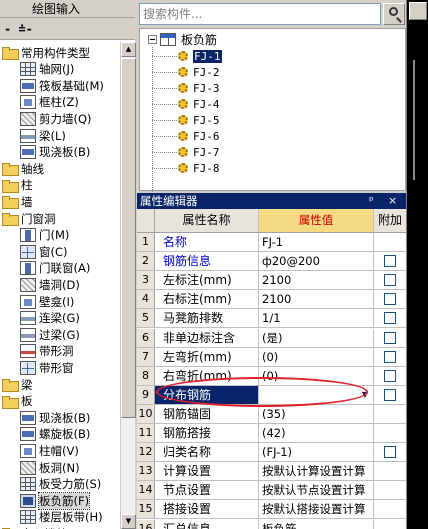 This screenshot has width=428, height=529. Describe the element at coordinates (44, 251) in the screenshot. I see `tree-item: 窗(C)` at that location.